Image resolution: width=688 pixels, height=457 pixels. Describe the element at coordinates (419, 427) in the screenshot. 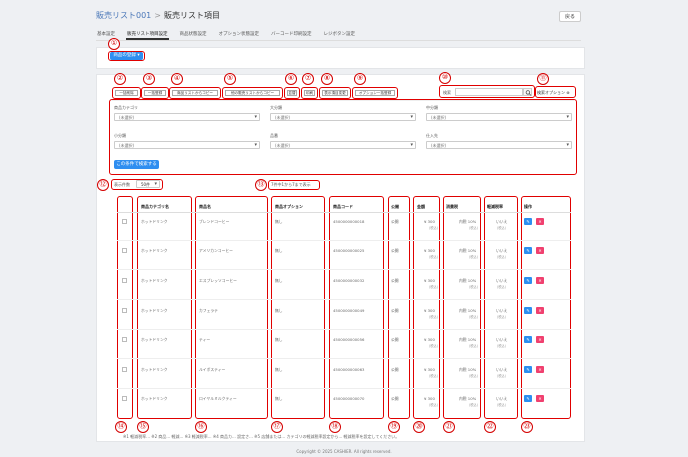

I see `marker-20: ⑳` at that location.